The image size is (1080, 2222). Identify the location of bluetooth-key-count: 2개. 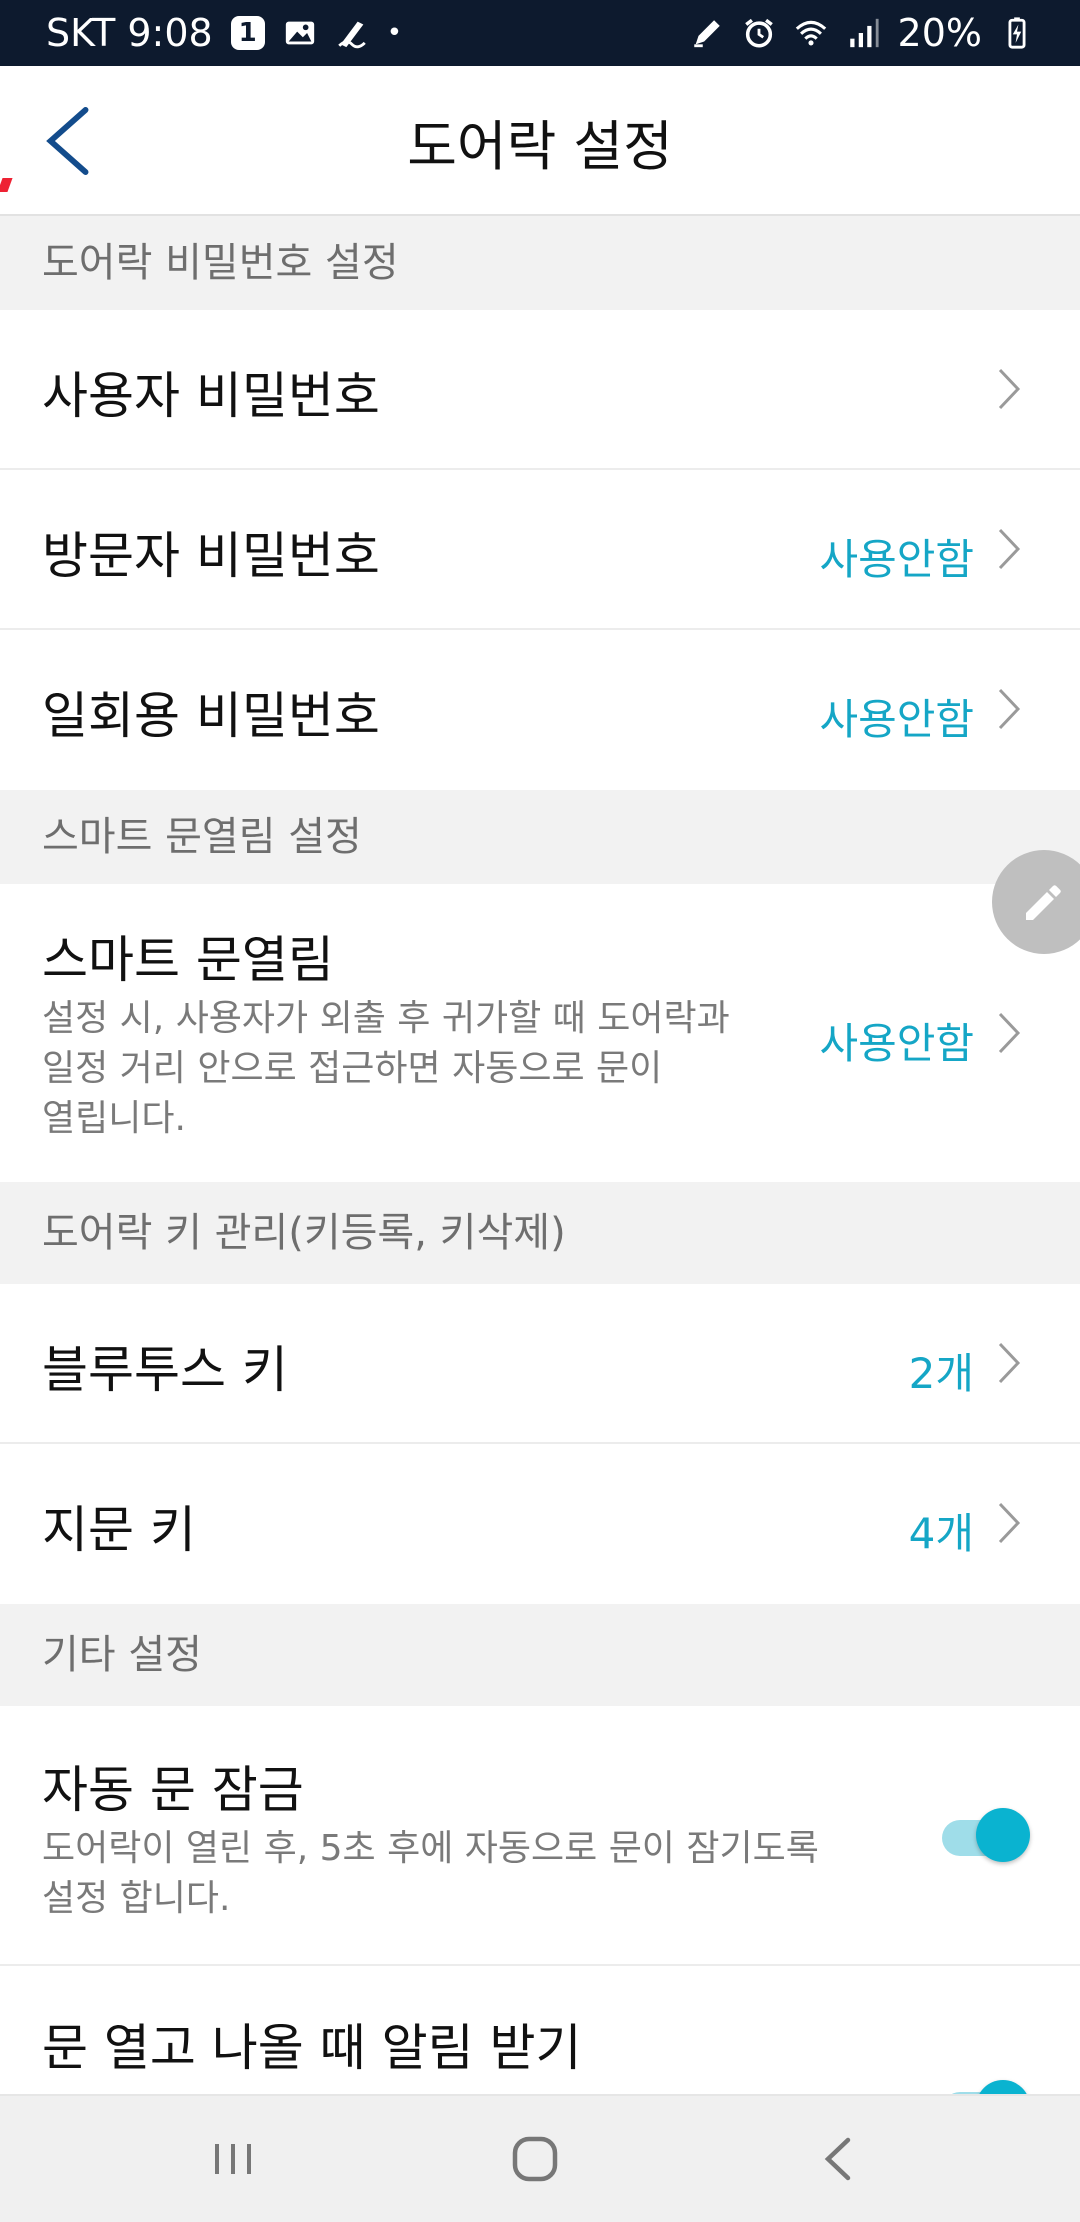
(941, 1373).